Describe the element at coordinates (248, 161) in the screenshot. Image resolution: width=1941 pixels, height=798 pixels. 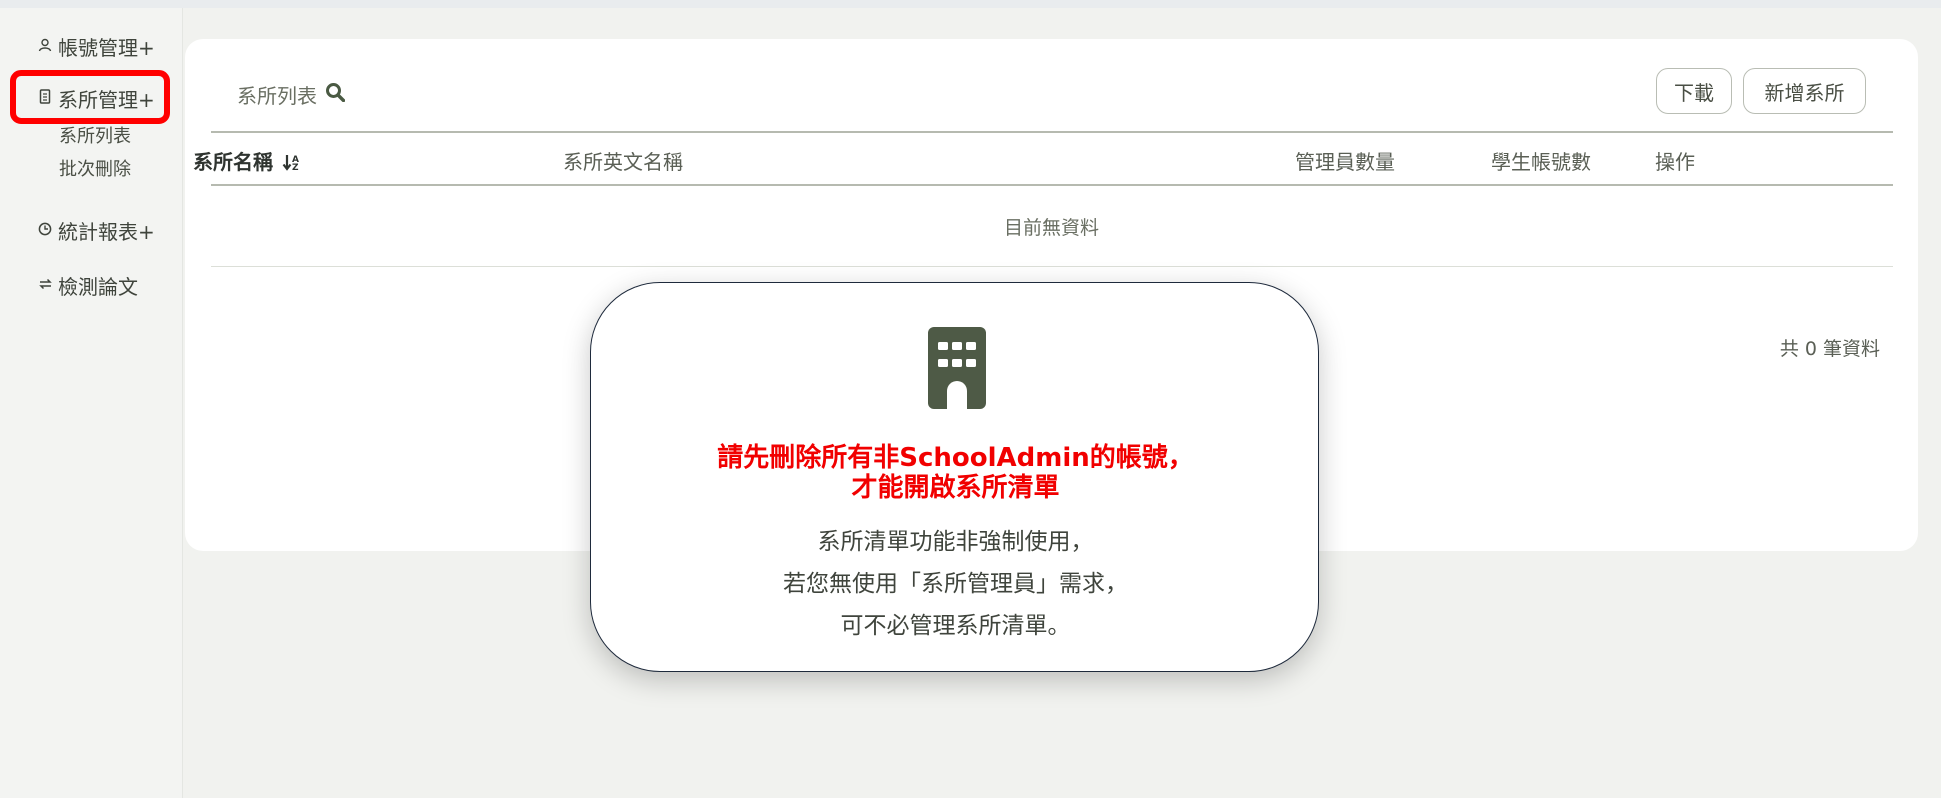
I see `column-header-dept-name: 系所名稱 AZ` at that location.